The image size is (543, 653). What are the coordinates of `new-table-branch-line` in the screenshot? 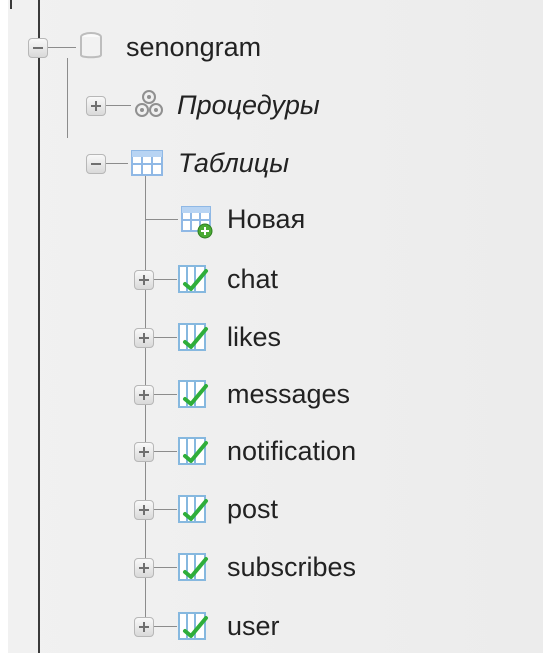 It's located at (161, 219).